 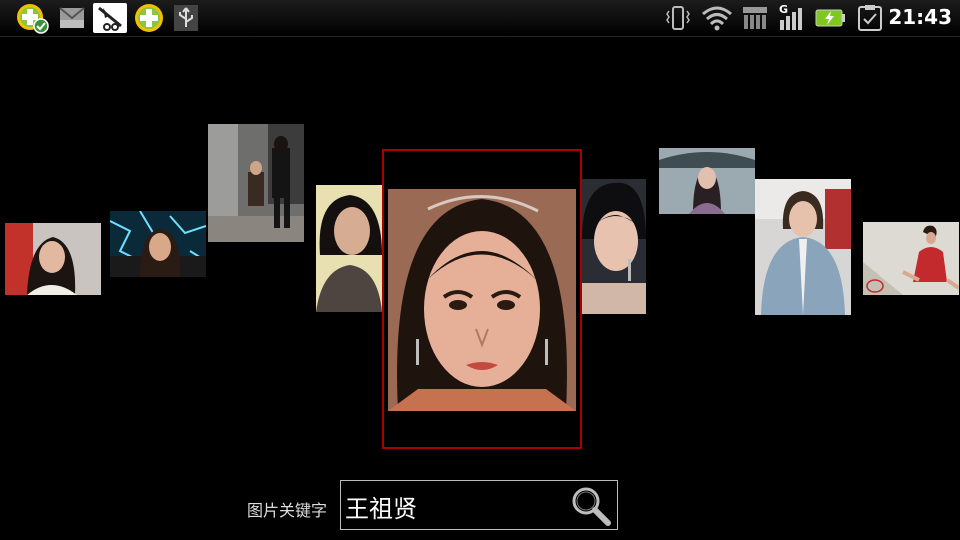 What do you see at coordinates (381, 506) in the screenshot?
I see `search-input: 王祖贤` at bounding box center [381, 506].